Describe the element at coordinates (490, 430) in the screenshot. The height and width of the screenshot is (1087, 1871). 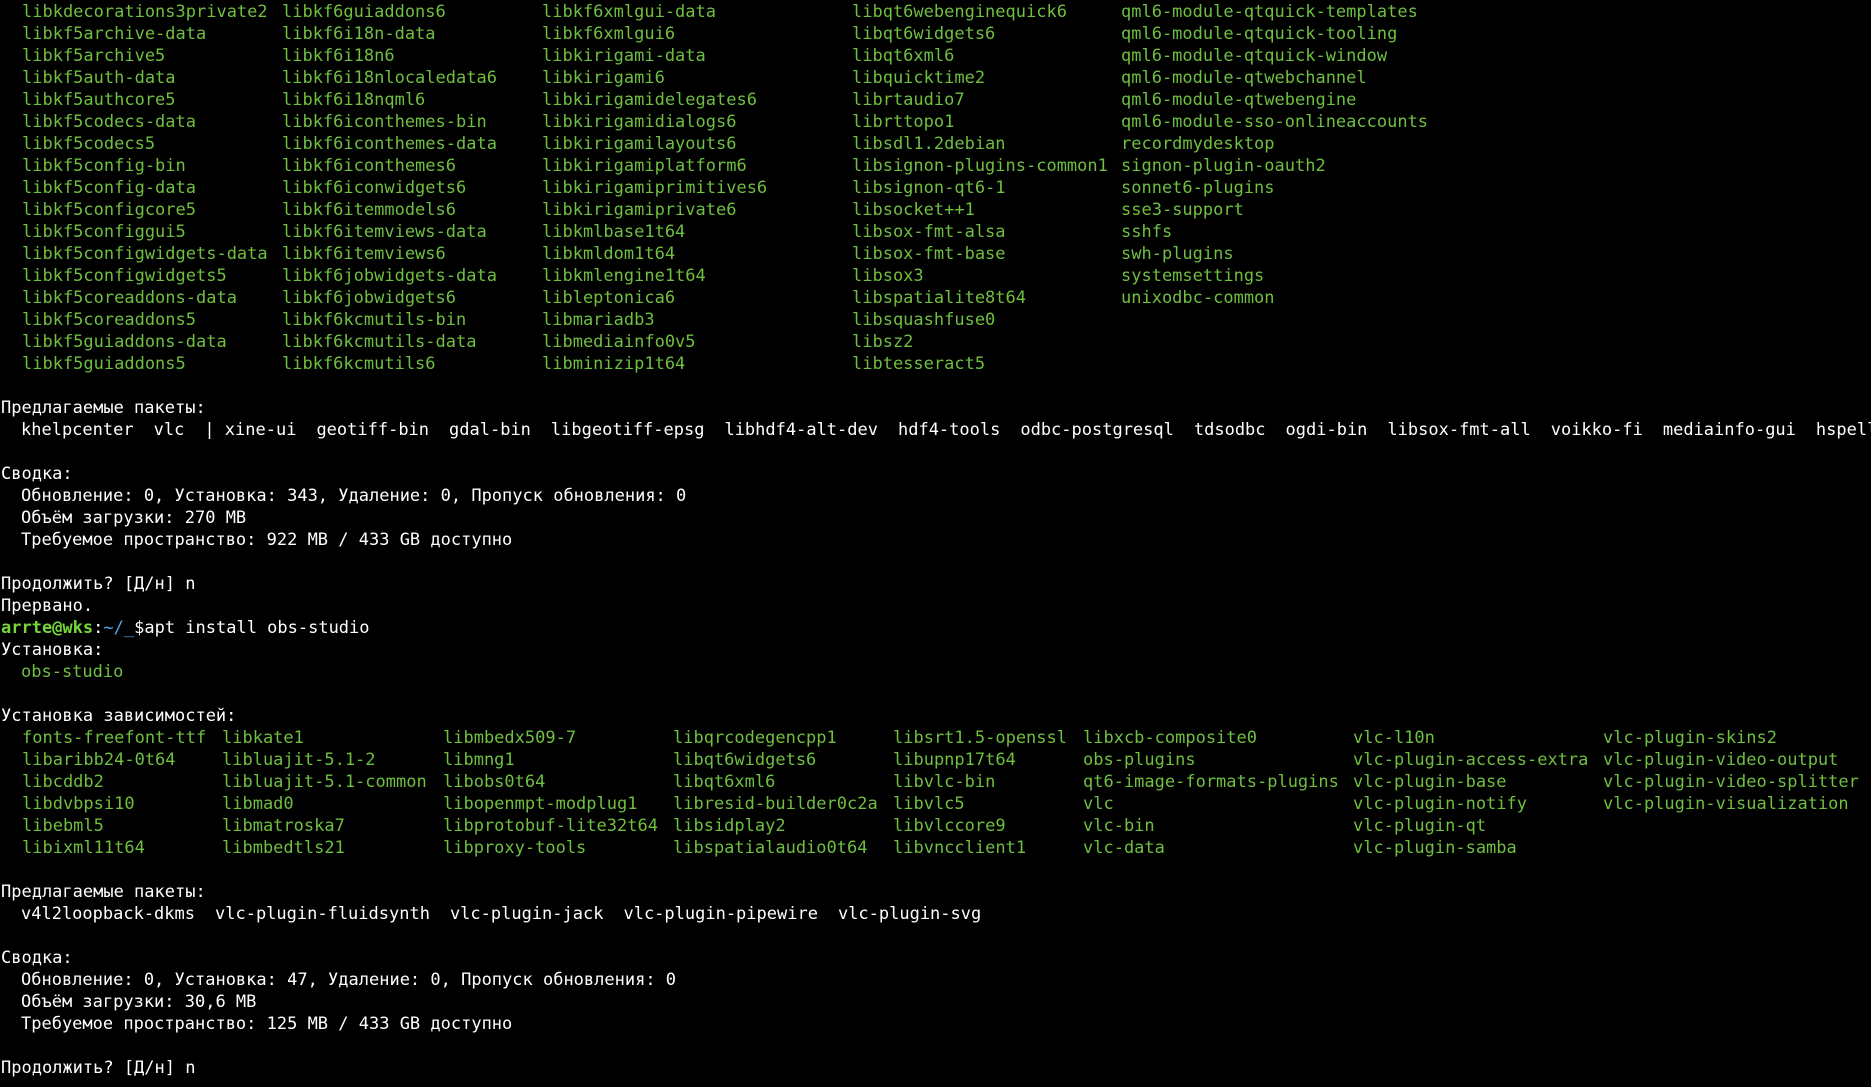
I see `suggested-package: gdal-bin` at that location.